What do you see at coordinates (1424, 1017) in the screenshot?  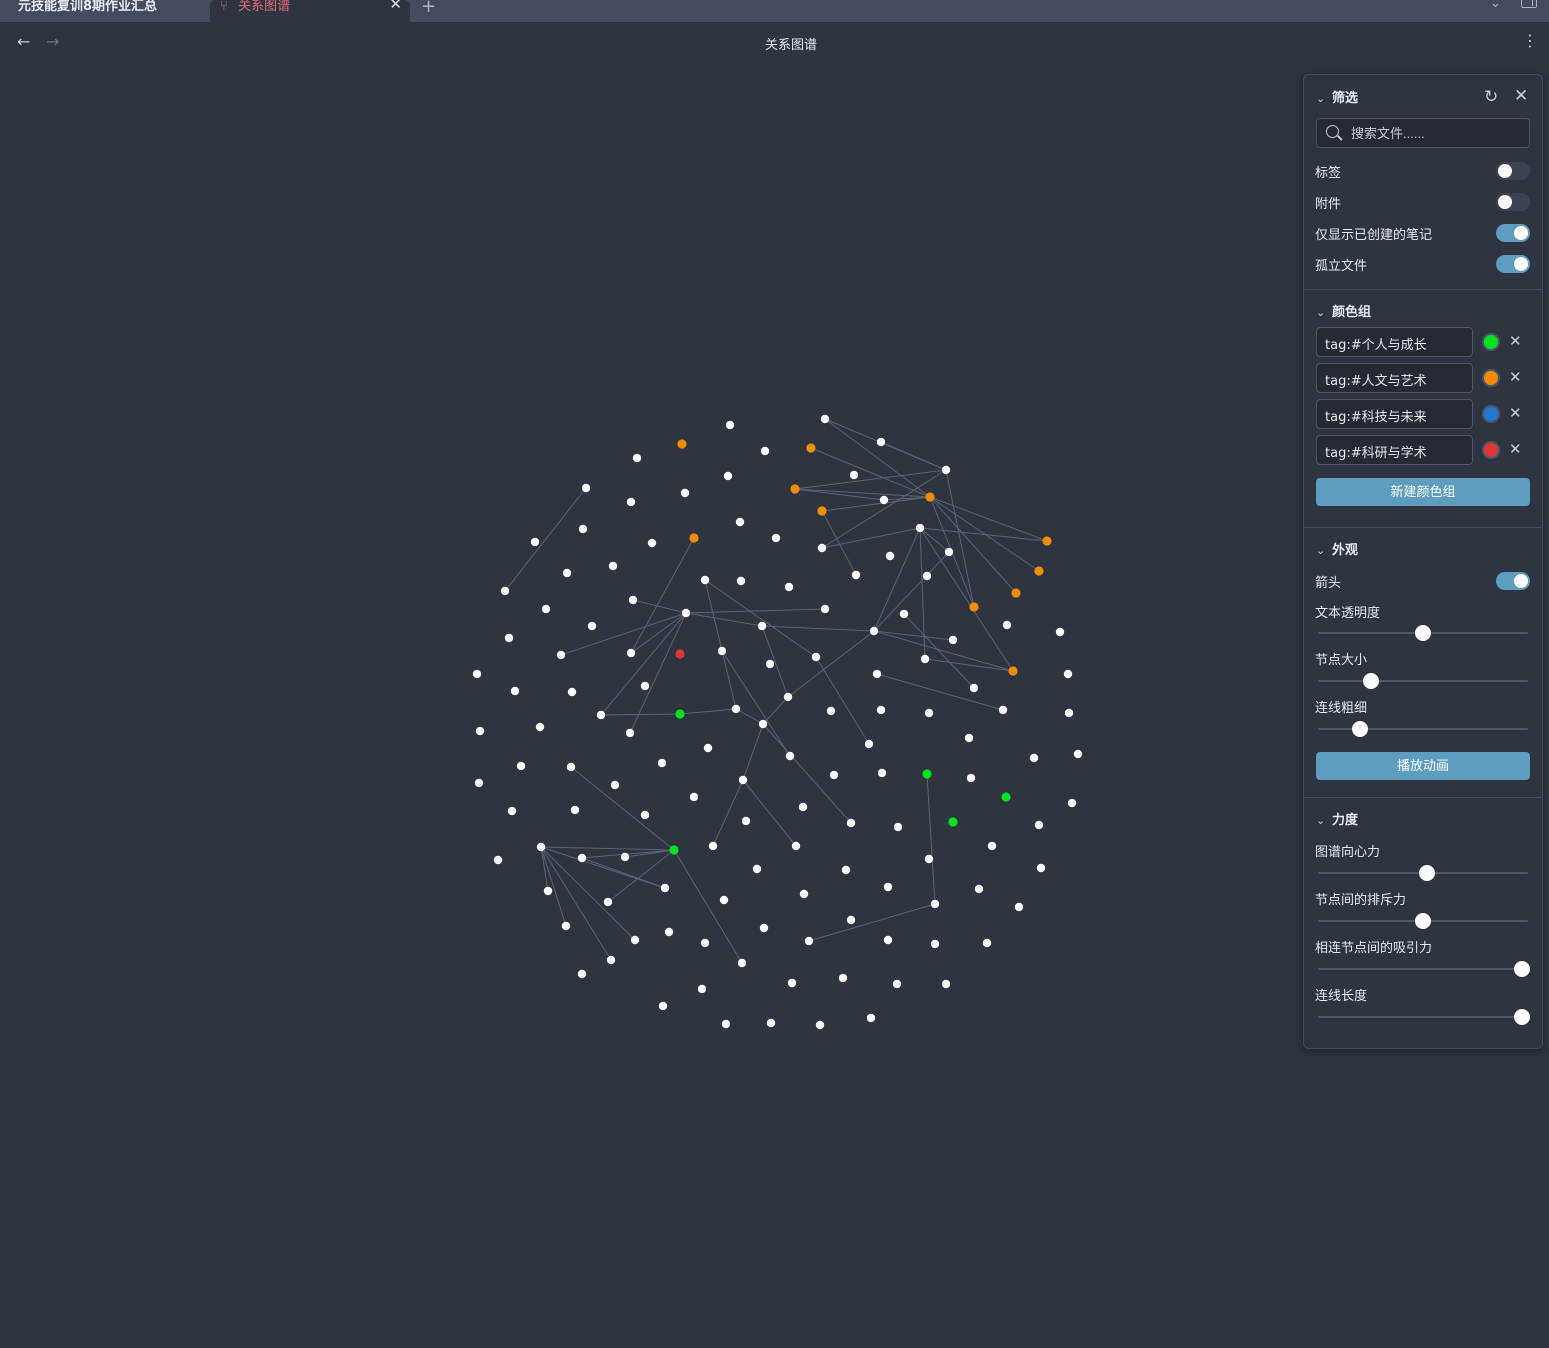 I see `link-distance-slider` at bounding box center [1424, 1017].